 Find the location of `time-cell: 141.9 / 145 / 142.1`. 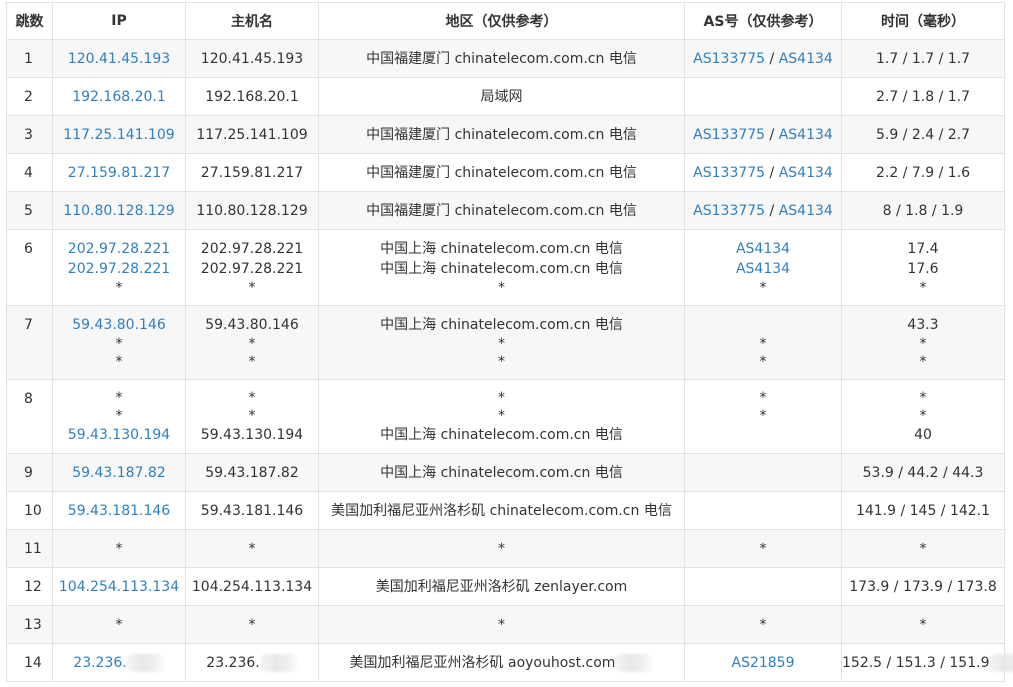

time-cell: 141.9 / 145 / 142.1 is located at coordinates (923, 510).